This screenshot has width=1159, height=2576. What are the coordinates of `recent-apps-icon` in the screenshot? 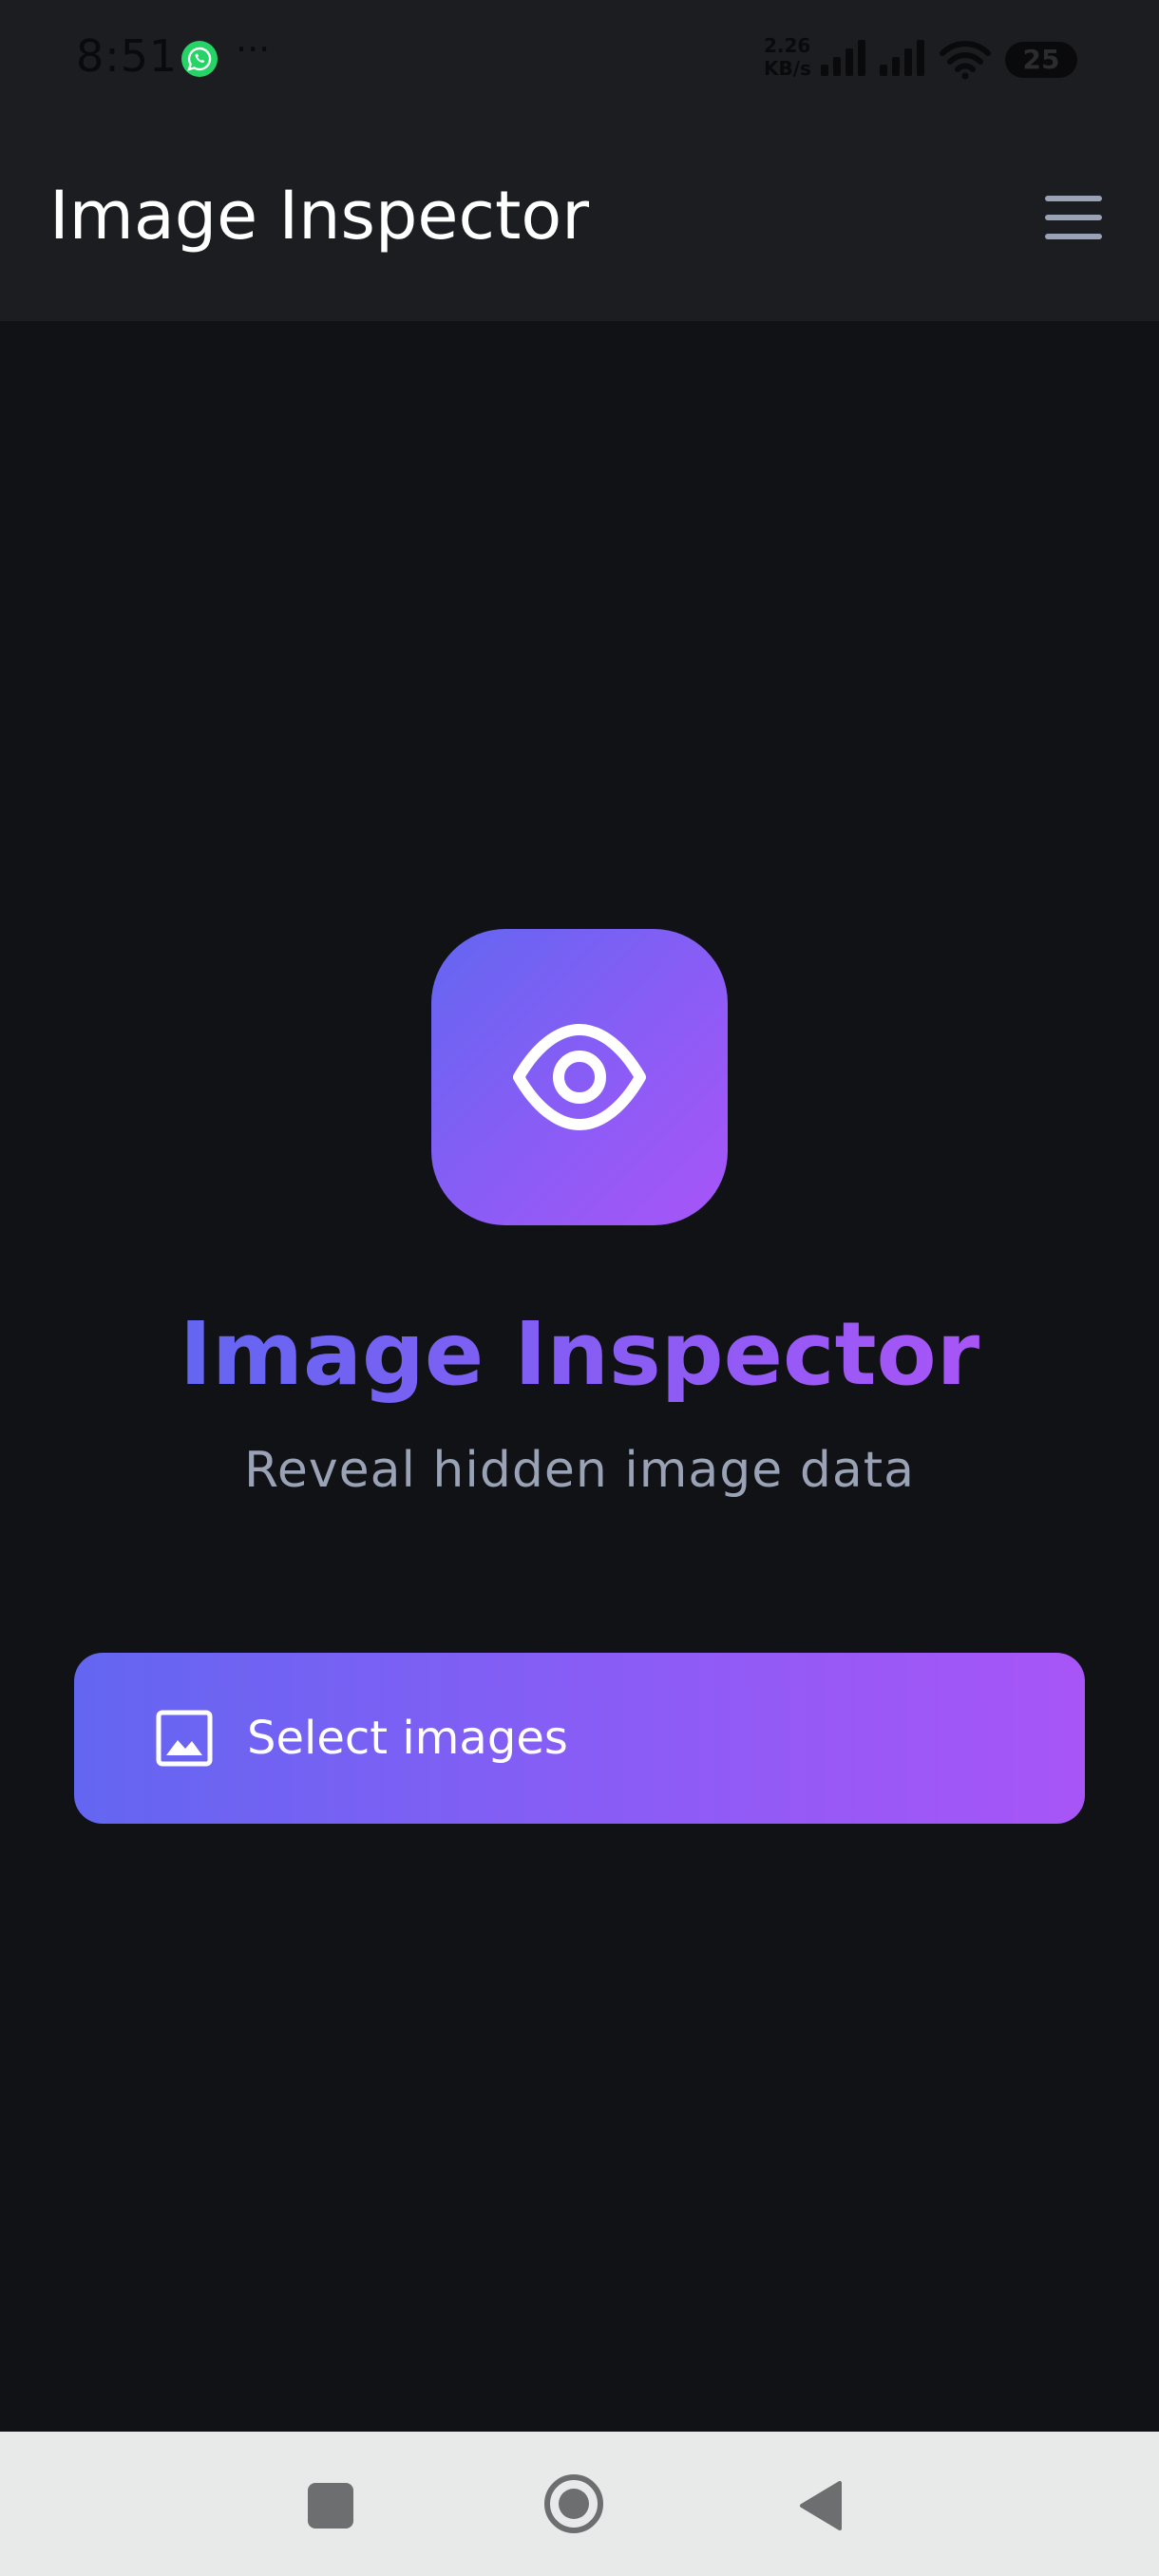 It's located at (330, 2506).